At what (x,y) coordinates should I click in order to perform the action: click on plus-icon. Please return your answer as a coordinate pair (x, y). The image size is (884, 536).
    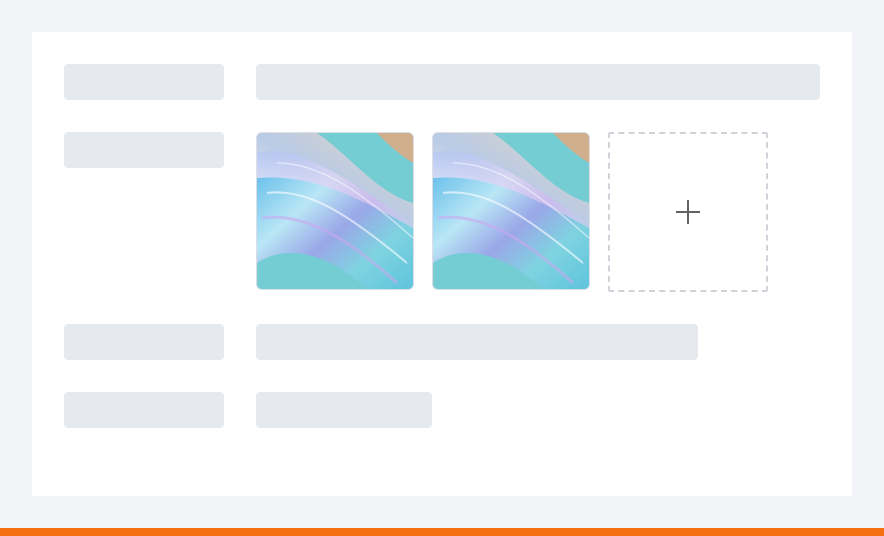
    Looking at the image, I should click on (688, 212).